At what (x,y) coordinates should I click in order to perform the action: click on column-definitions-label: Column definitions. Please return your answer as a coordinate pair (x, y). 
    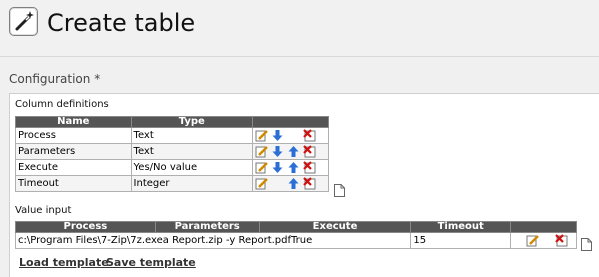
    Looking at the image, I should click on (62, 104).